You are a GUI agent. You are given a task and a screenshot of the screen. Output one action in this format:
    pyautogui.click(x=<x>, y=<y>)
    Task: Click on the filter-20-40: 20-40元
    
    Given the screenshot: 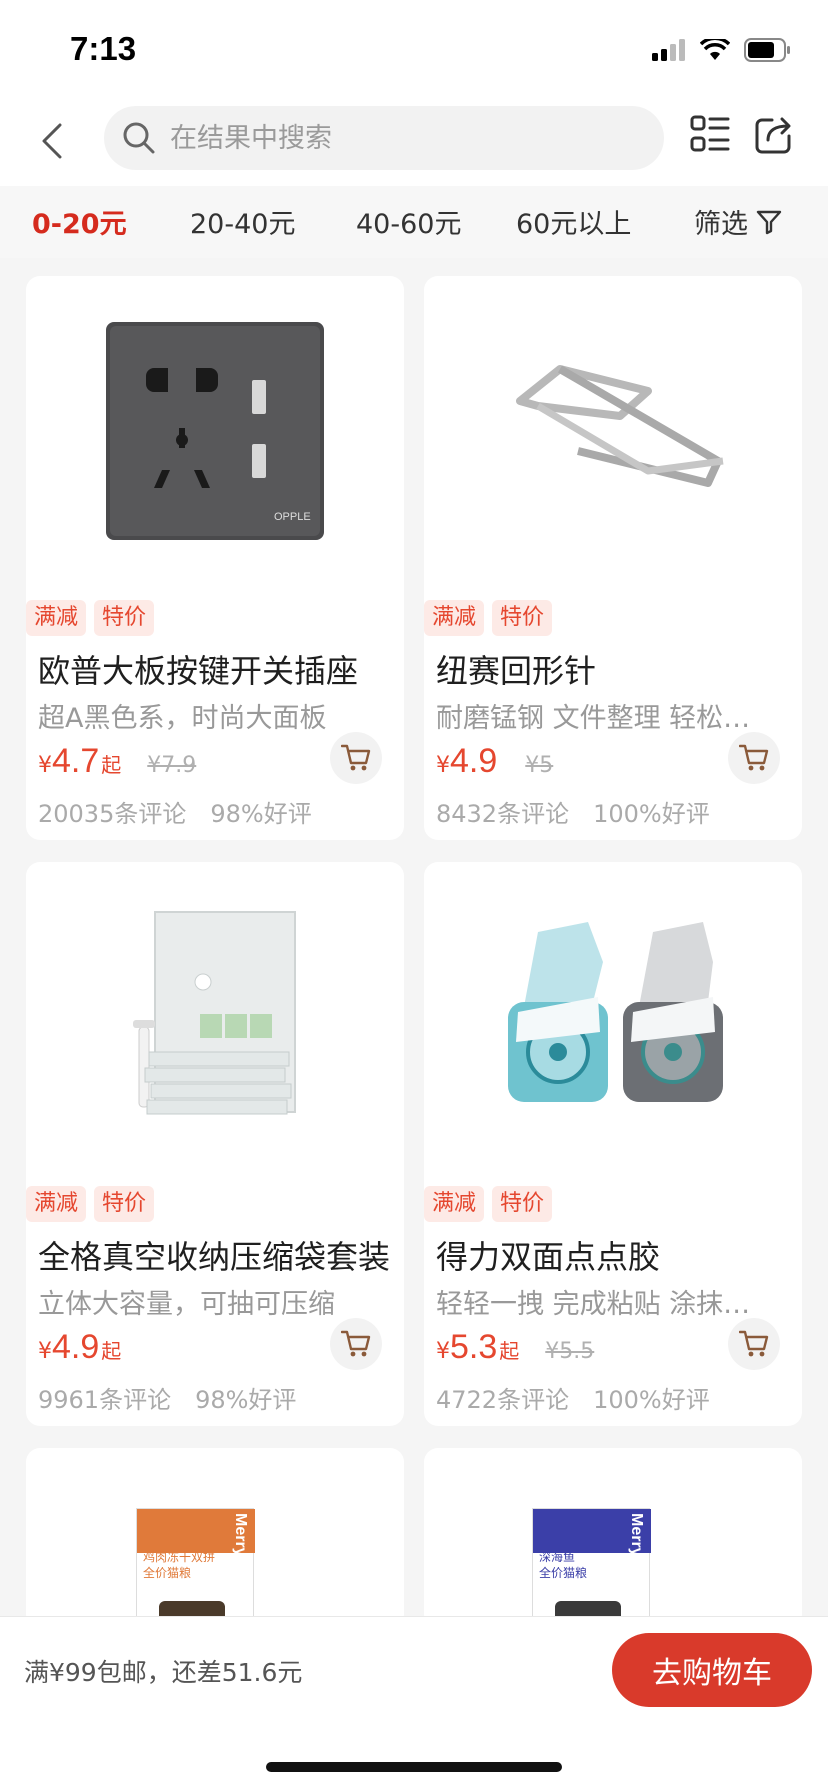 What is the action you would take?
    pyautogui.click(x=242, y=221)
    